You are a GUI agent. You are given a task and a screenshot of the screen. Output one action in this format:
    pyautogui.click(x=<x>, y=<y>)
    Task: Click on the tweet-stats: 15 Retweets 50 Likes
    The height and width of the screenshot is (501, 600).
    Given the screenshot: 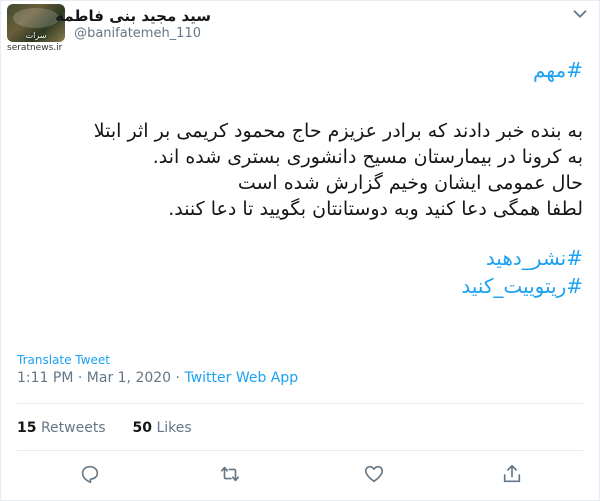 What is the action you would take?
    pyautogui.click(x=104, y=428)
    